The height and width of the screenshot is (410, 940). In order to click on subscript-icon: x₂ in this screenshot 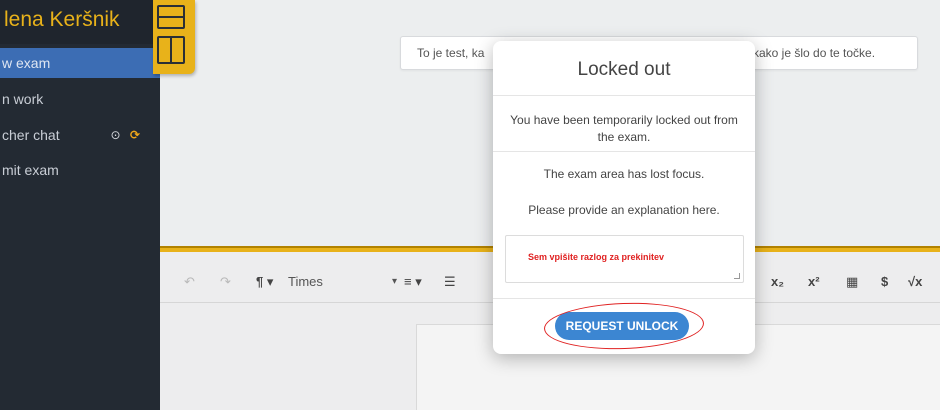, I will do `click(777, 281)`.